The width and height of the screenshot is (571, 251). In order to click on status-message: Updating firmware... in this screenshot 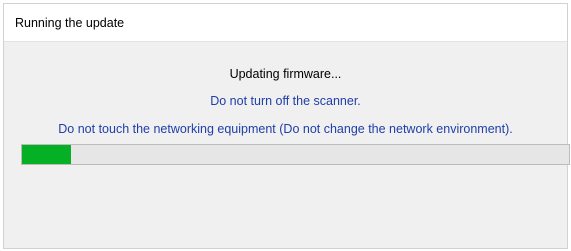, I will do `click(285, 74)`.